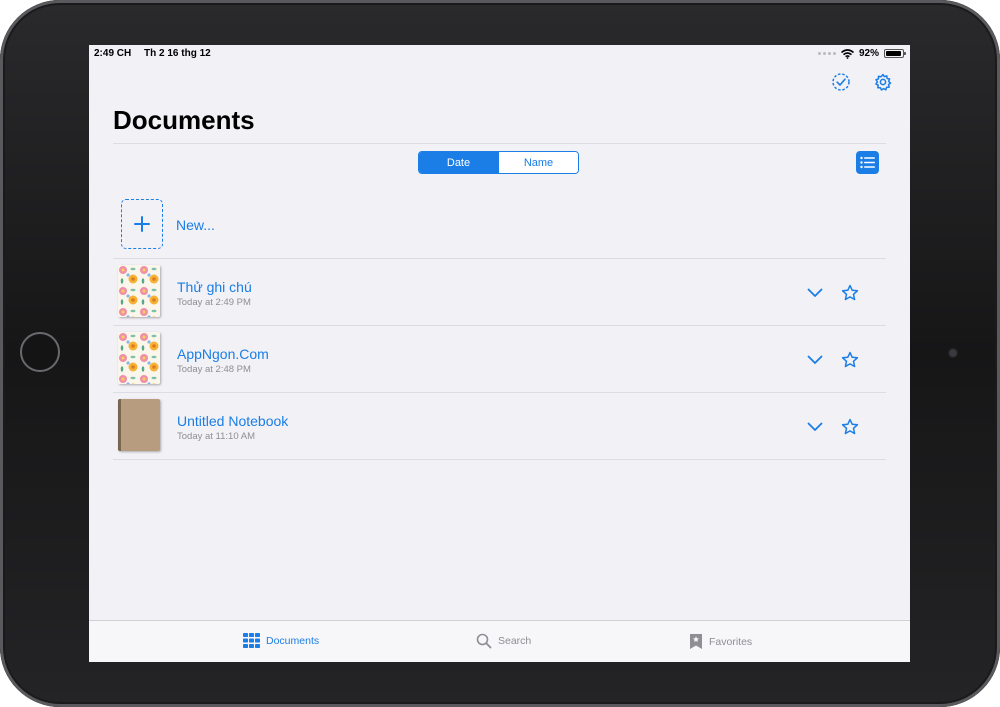 Image resolution: width=1000 pixels, height=707 pixels. What do you see at coordinates (233, 421) in the screenshot?
I see `document-title: Untitled Notebook` at bounding box center [233, 421].